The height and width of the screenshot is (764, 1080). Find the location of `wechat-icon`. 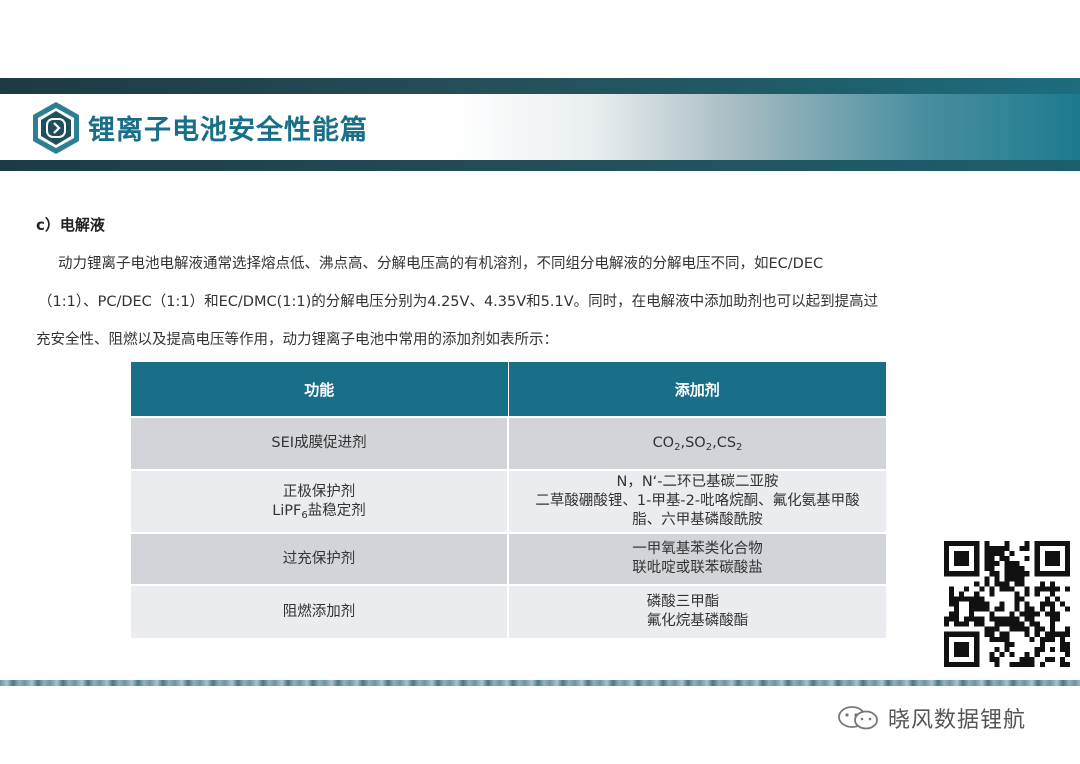

wechat-icon is located at coordinates (858, 718).